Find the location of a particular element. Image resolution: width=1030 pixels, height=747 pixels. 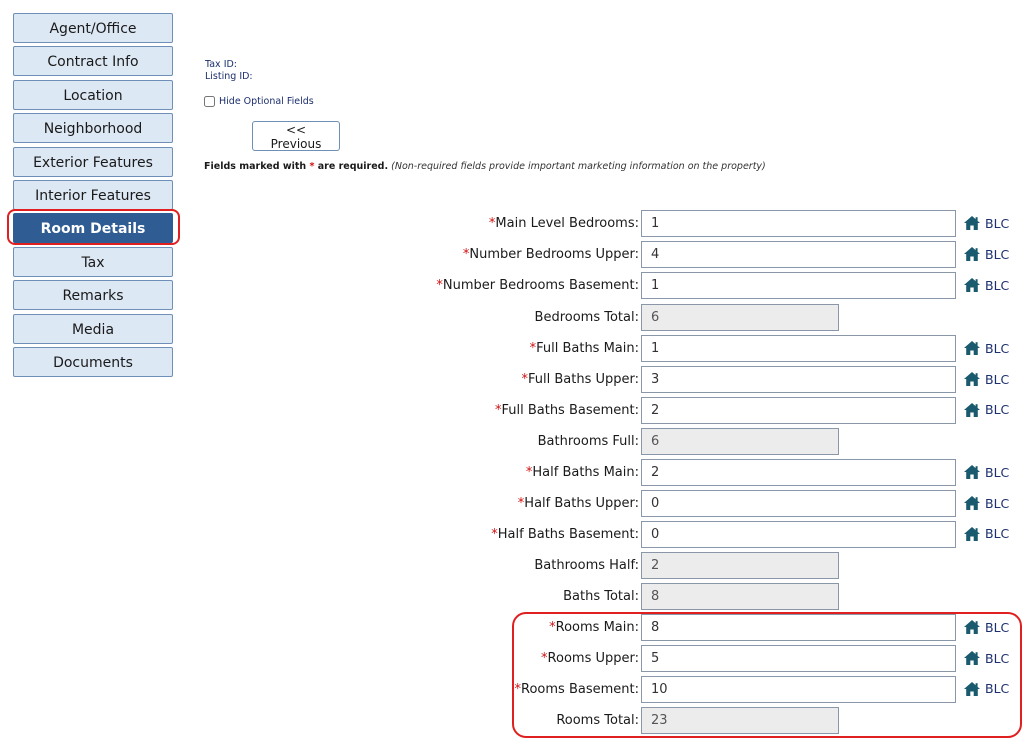

label-text: Full Baths Basement: is located at coordinates (570, 410).